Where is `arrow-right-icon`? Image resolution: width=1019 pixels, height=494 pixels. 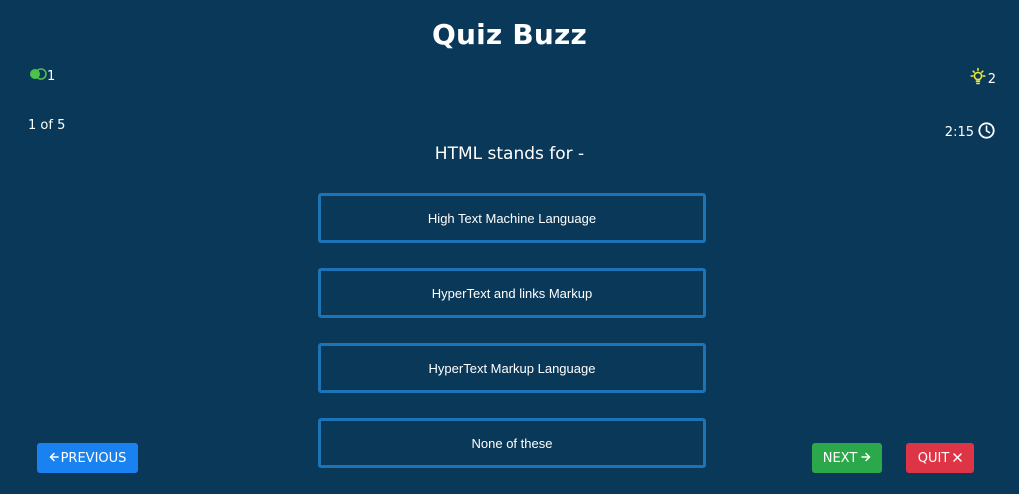
arrow-right-icon is located at coordinates (866, 458).